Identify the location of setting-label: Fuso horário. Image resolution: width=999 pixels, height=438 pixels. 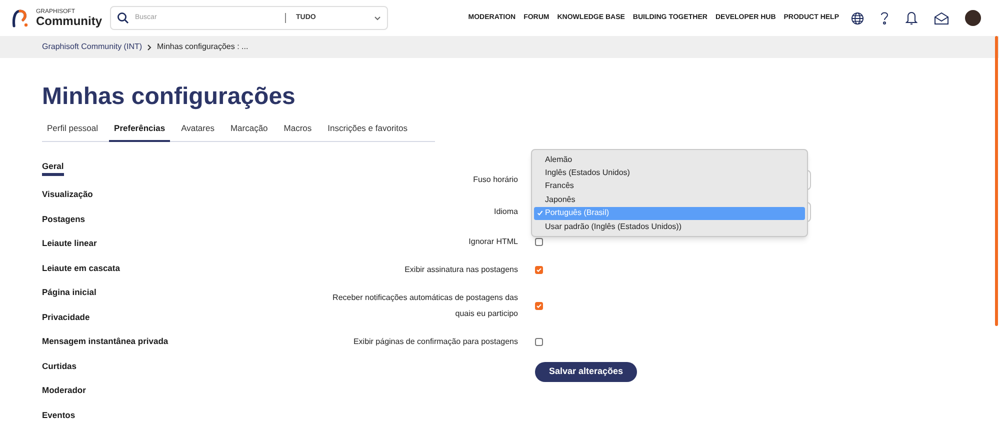
(495, 180).